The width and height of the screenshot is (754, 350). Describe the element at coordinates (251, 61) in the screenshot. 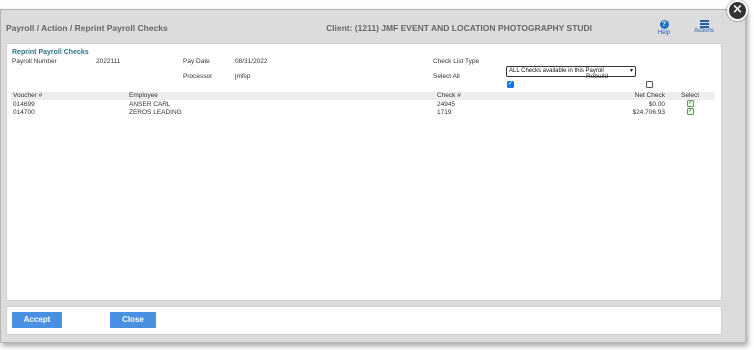

I see `pay-date-value: 08/31/2022` at that location.